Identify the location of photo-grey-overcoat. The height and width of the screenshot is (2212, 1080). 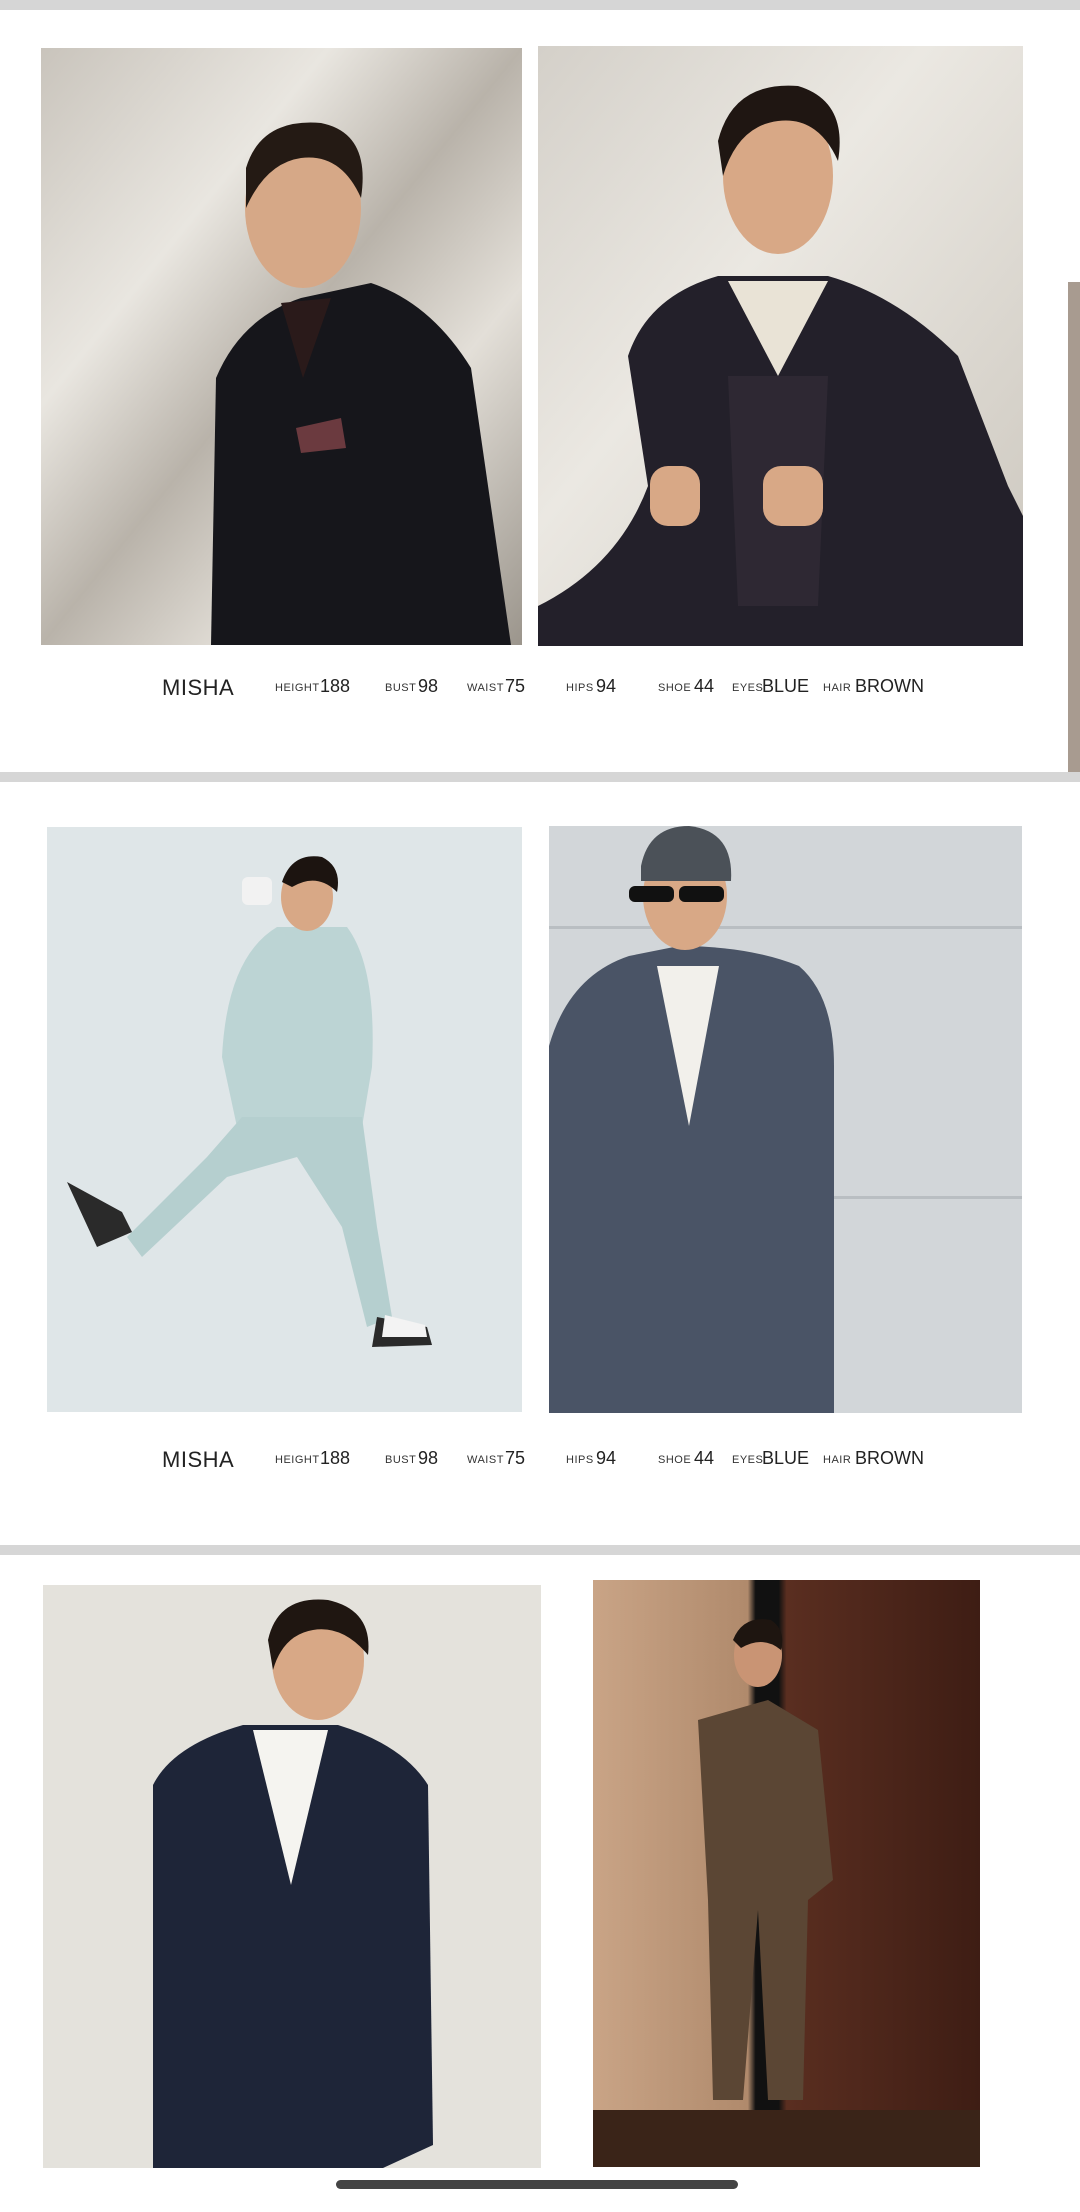
(785, 1119).